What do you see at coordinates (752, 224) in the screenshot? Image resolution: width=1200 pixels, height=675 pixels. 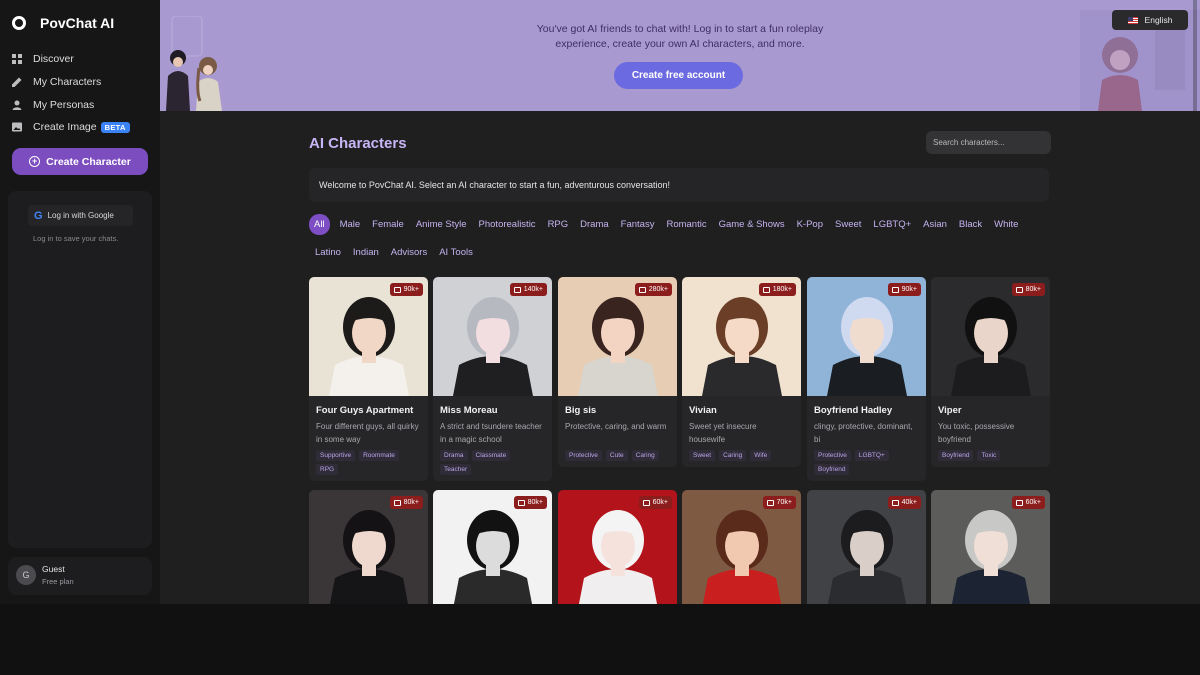 I see `filter-tag-game-shows: Game & Shows` at bounding box center [752, 224].